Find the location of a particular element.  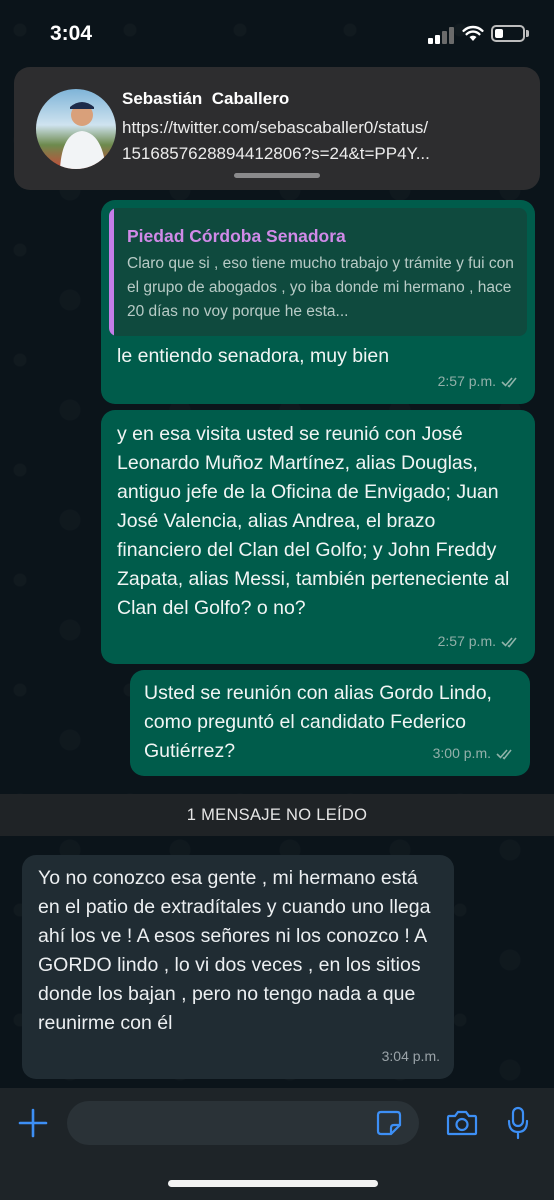

quote-accent-bar is located at coordinates (111, 272).